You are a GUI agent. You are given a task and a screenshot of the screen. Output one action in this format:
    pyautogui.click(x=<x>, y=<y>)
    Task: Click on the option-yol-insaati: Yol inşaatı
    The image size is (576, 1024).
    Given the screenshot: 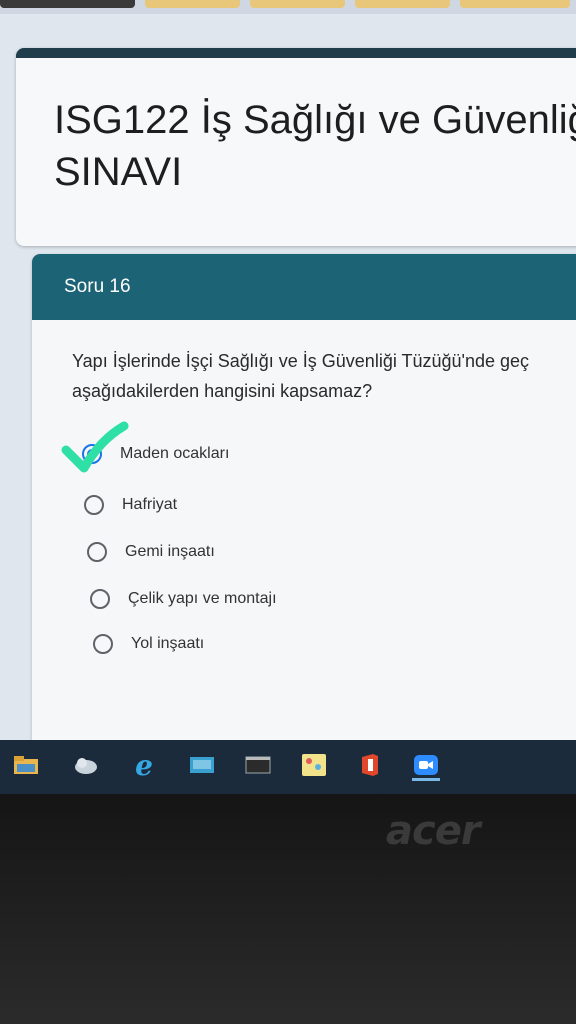 What is the action you would take?
    pyautogui.click(x=148, y=644)
    